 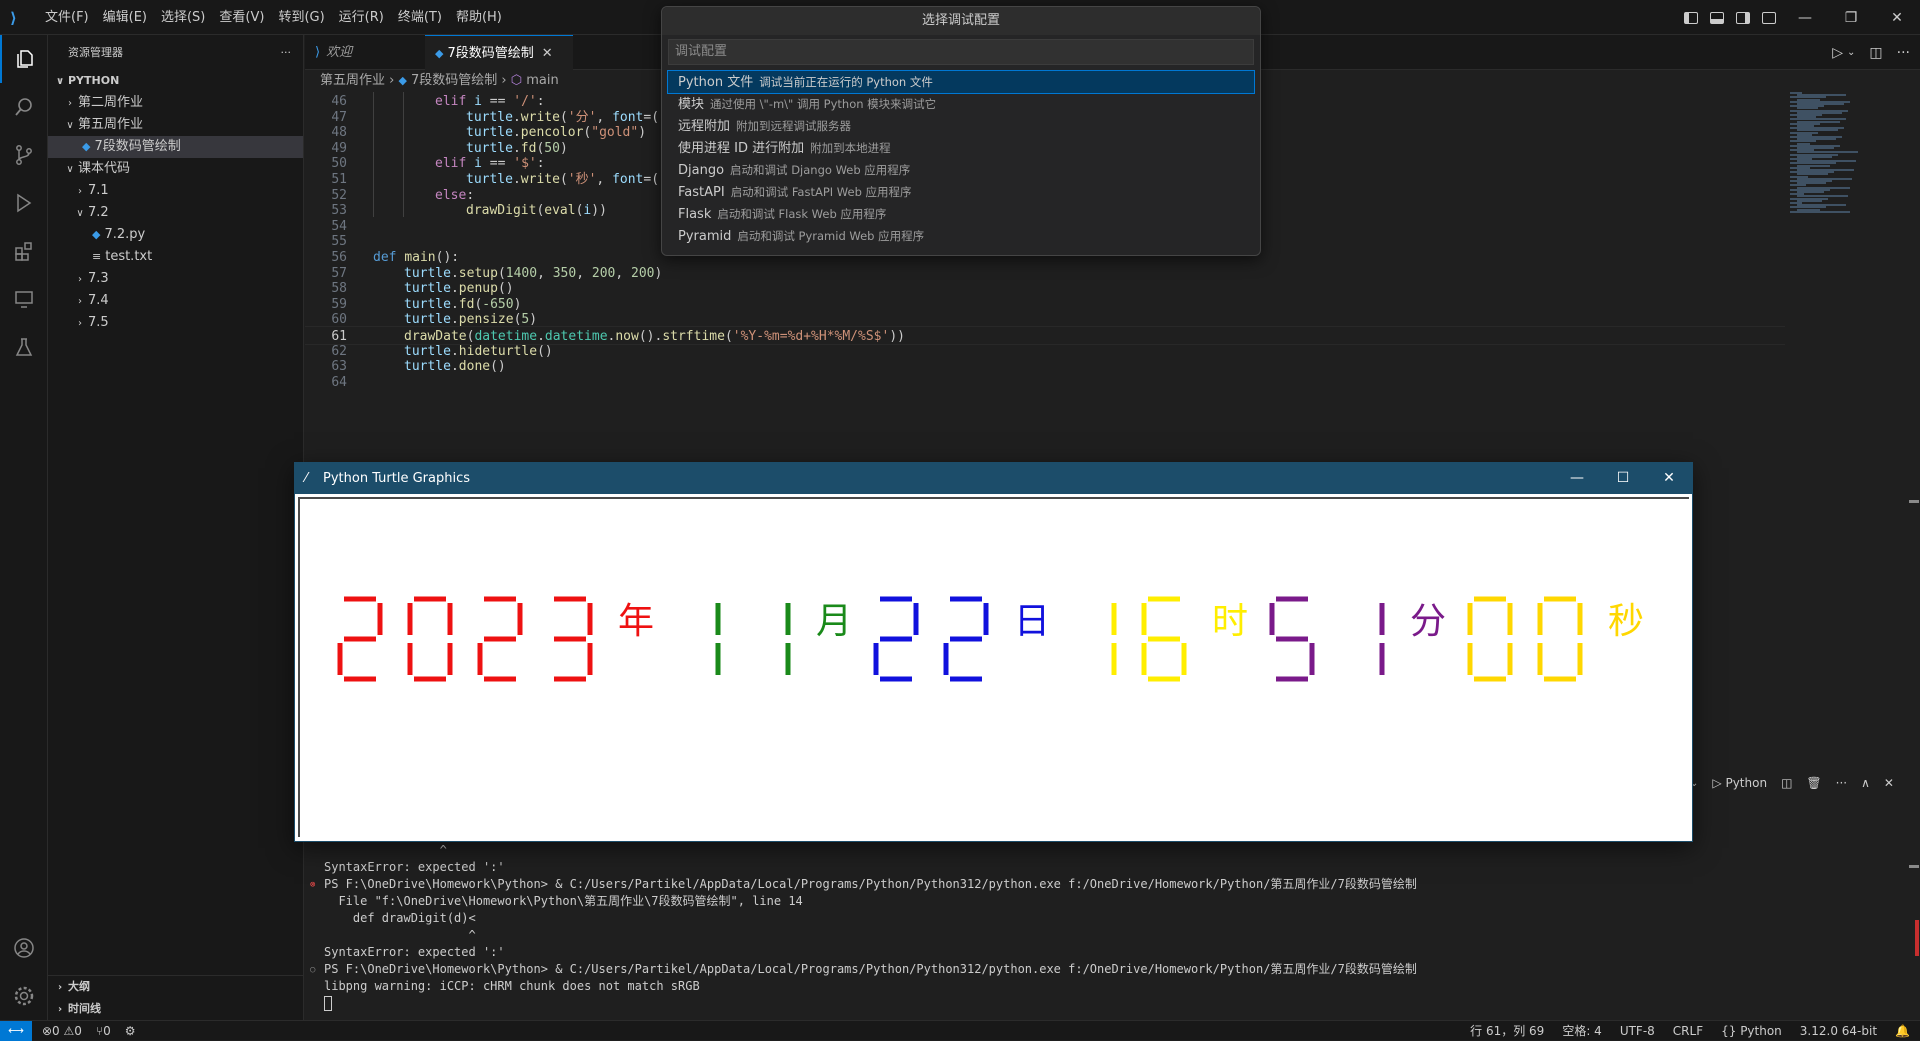 What do you see at coordinates (1582, 1031) in the screenshot?
I see `indentation: 空格: 4` at bounding box center [1582, 1031].